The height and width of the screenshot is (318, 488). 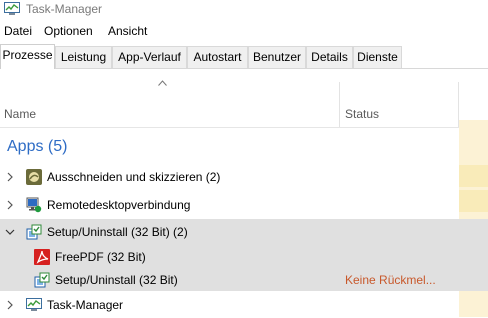 What do you see at coordinates (229, 205) in the screenshot?
I see `process-row: Remotedesktopverbindung` at bounding box center [229, 205].